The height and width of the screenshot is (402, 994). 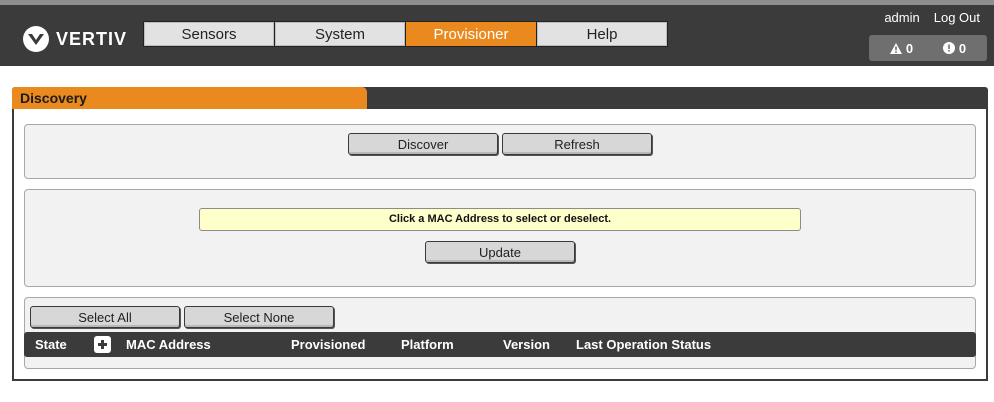 I want to click on vertiv-logo: VERTIV, so click(x=74, y=39).